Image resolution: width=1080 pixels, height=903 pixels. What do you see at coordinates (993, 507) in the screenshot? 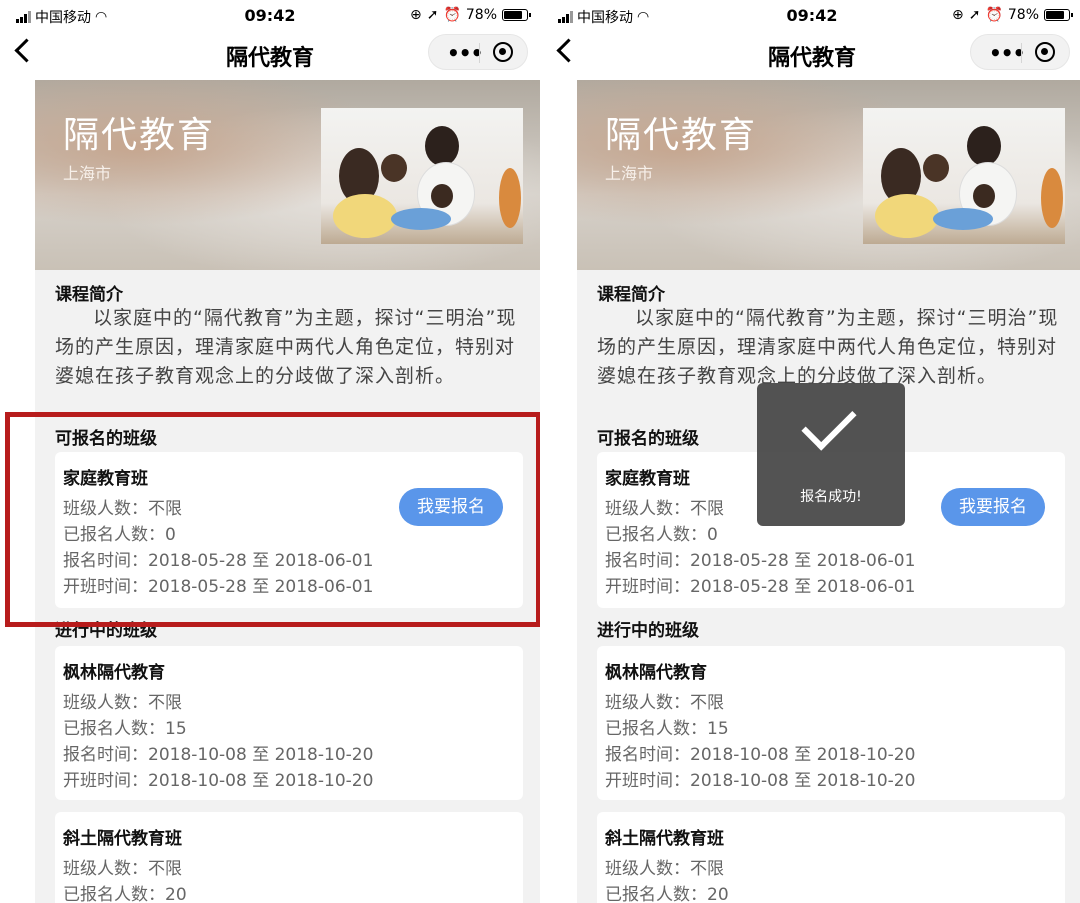
I see `enroll-button: 我要报名` at bounding box center [993, 507].